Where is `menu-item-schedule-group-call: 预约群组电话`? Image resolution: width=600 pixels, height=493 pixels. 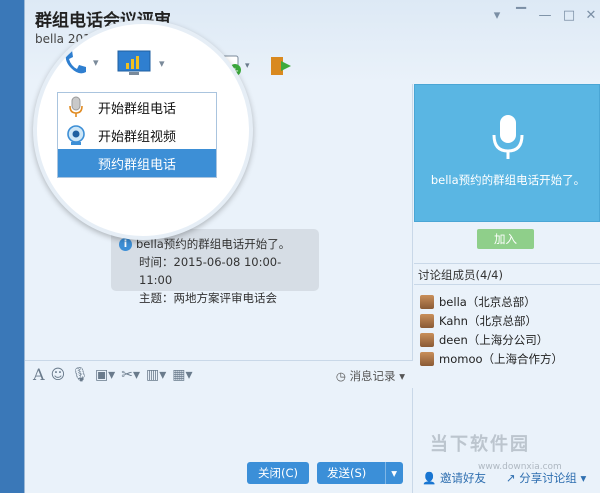 menu-item-schedule-group-call: 预约群组电话 is located at coordinates (137, 163).